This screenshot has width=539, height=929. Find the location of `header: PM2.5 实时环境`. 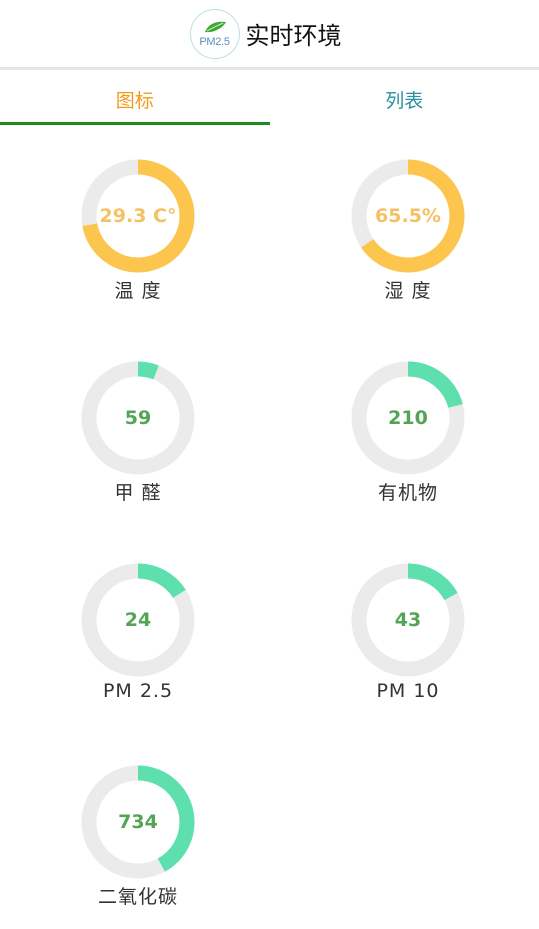

header: PM2.5 实时环境 is located at coordinates (269, 35).